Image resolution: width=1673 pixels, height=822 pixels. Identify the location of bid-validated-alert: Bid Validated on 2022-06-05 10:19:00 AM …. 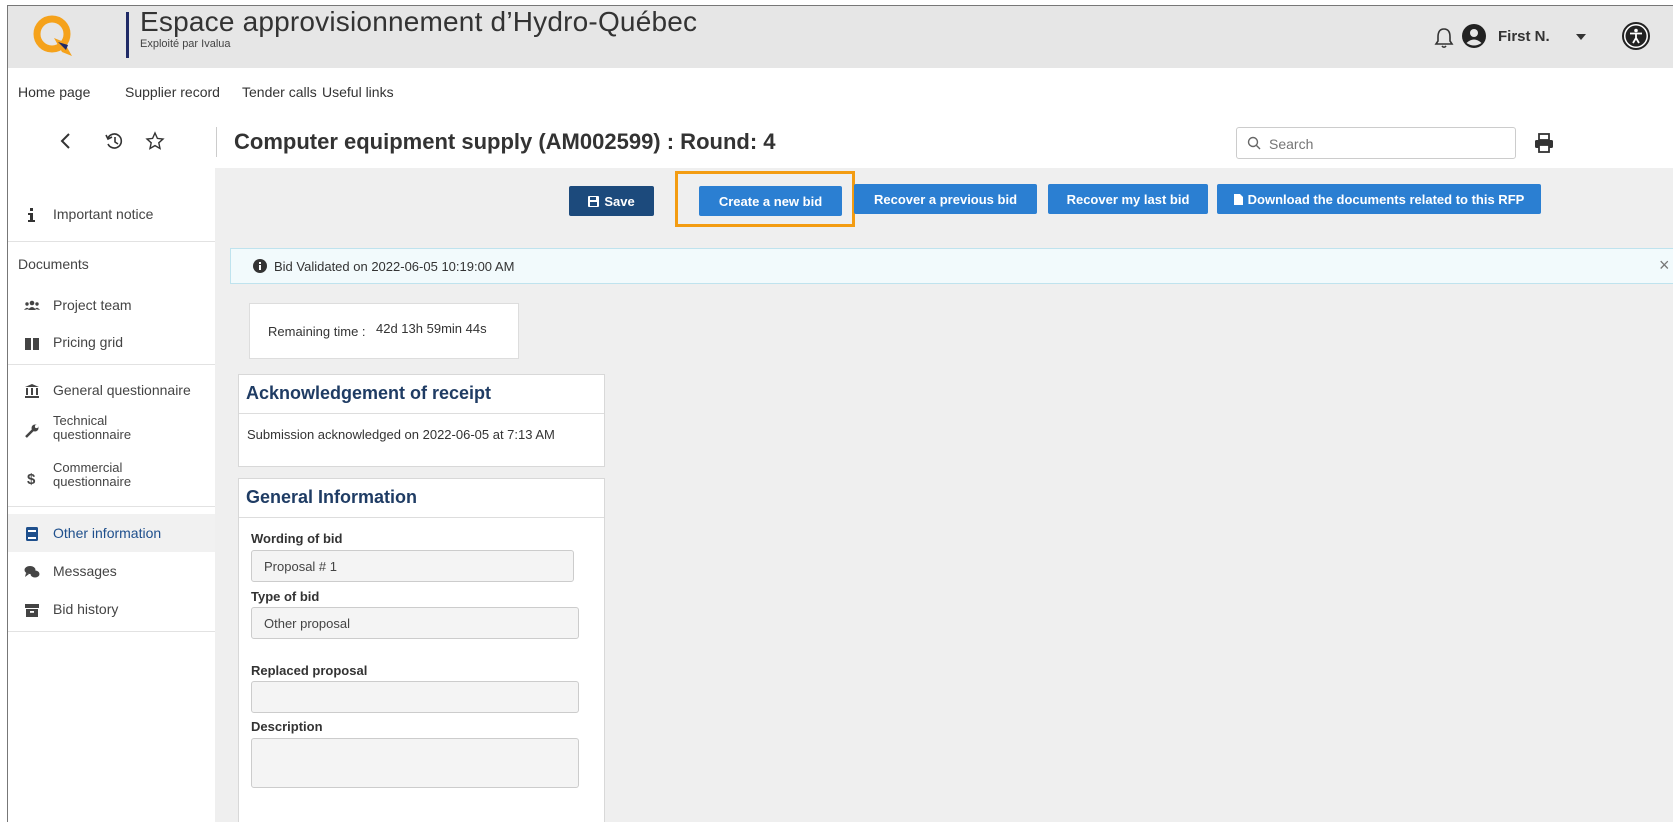
(951, 266).